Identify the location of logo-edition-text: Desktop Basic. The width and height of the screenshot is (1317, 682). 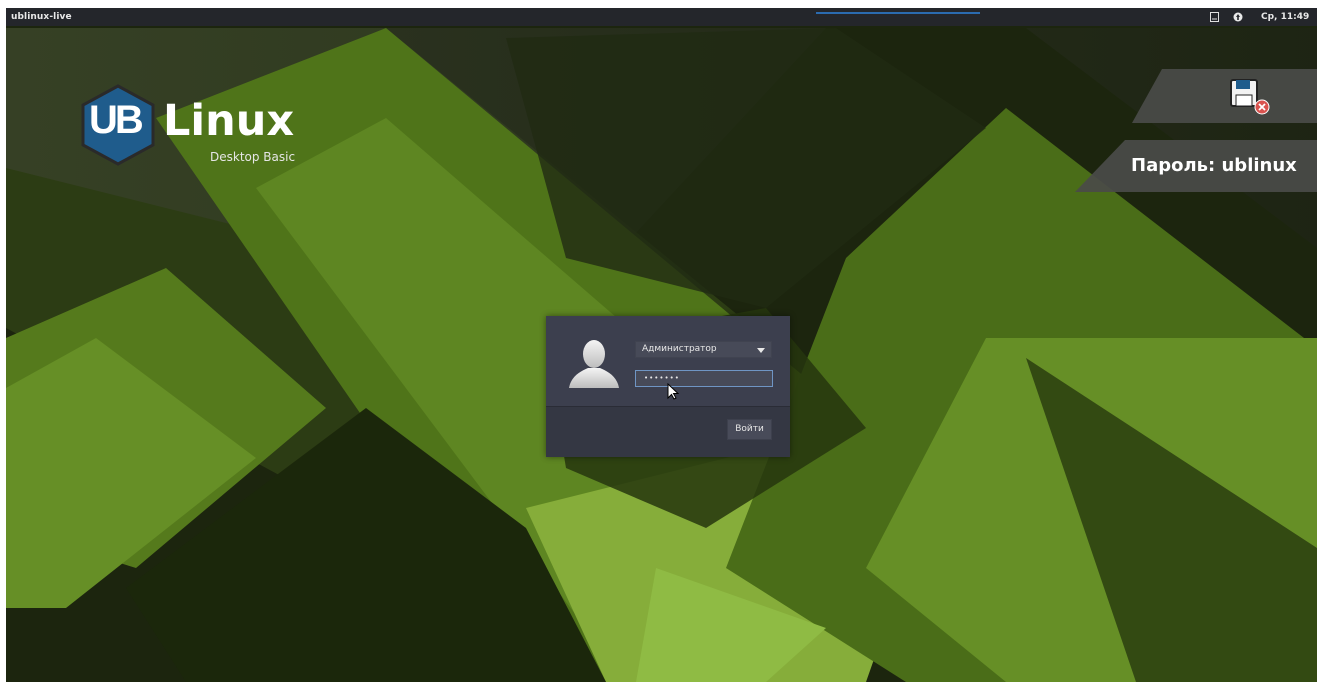
(253, 157).